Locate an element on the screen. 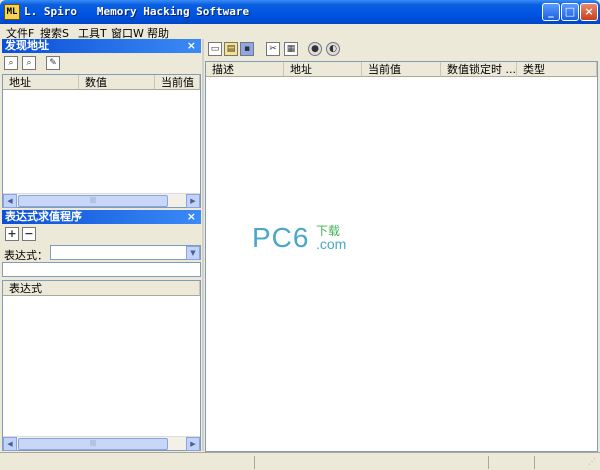 Image resolution: width=600 pixels, height=470 pixels. expression-list: 表达式 ◀ ||| ▶ is located at coordinates (101, 365).